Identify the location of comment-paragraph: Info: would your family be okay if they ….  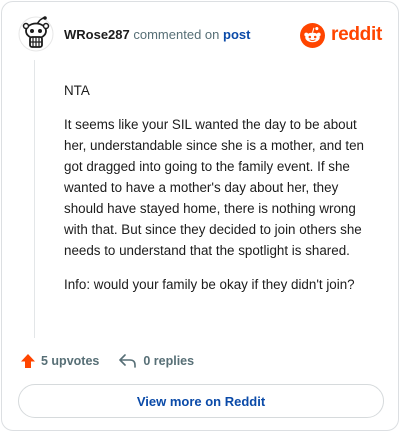
(209, 284).